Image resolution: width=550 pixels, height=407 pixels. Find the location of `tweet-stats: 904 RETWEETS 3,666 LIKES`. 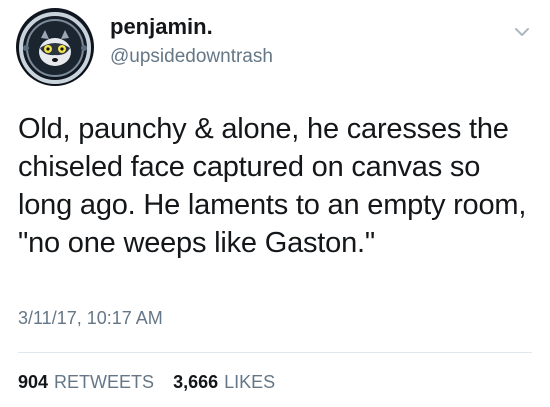

tweet-stats: 904 RETWEETS 3,666 LIKES is located at coordinates (153, 382).